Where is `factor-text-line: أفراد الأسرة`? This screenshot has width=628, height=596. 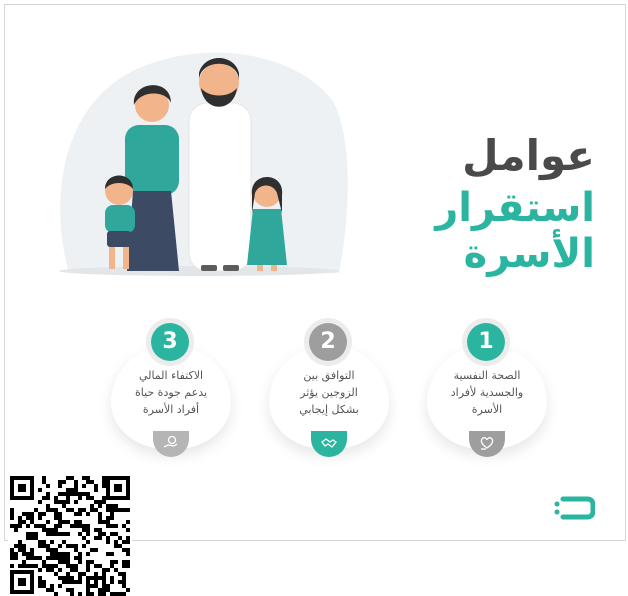 factor-text-line: أفراد الأسرة is located at coordinates (171, 409).